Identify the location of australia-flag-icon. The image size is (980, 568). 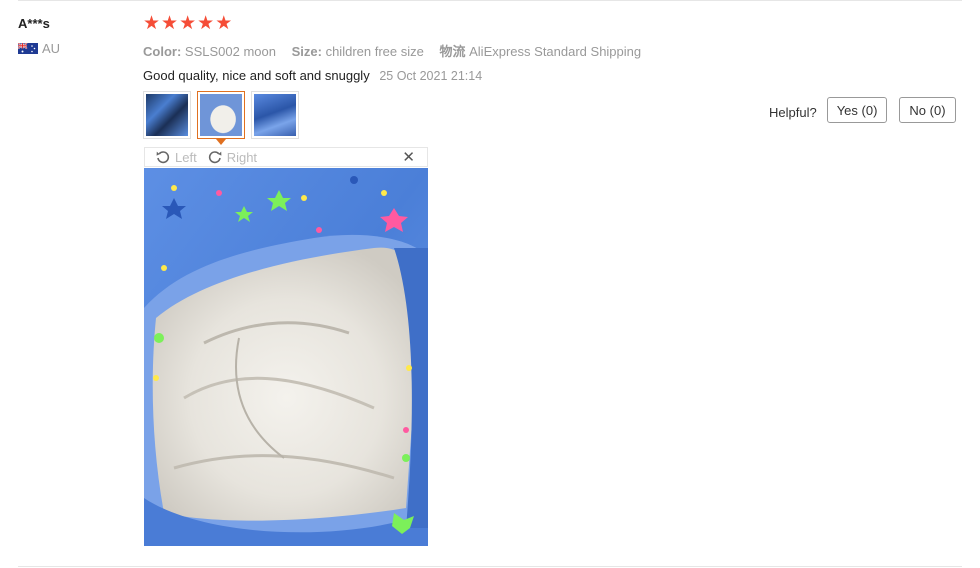
(28, 48).